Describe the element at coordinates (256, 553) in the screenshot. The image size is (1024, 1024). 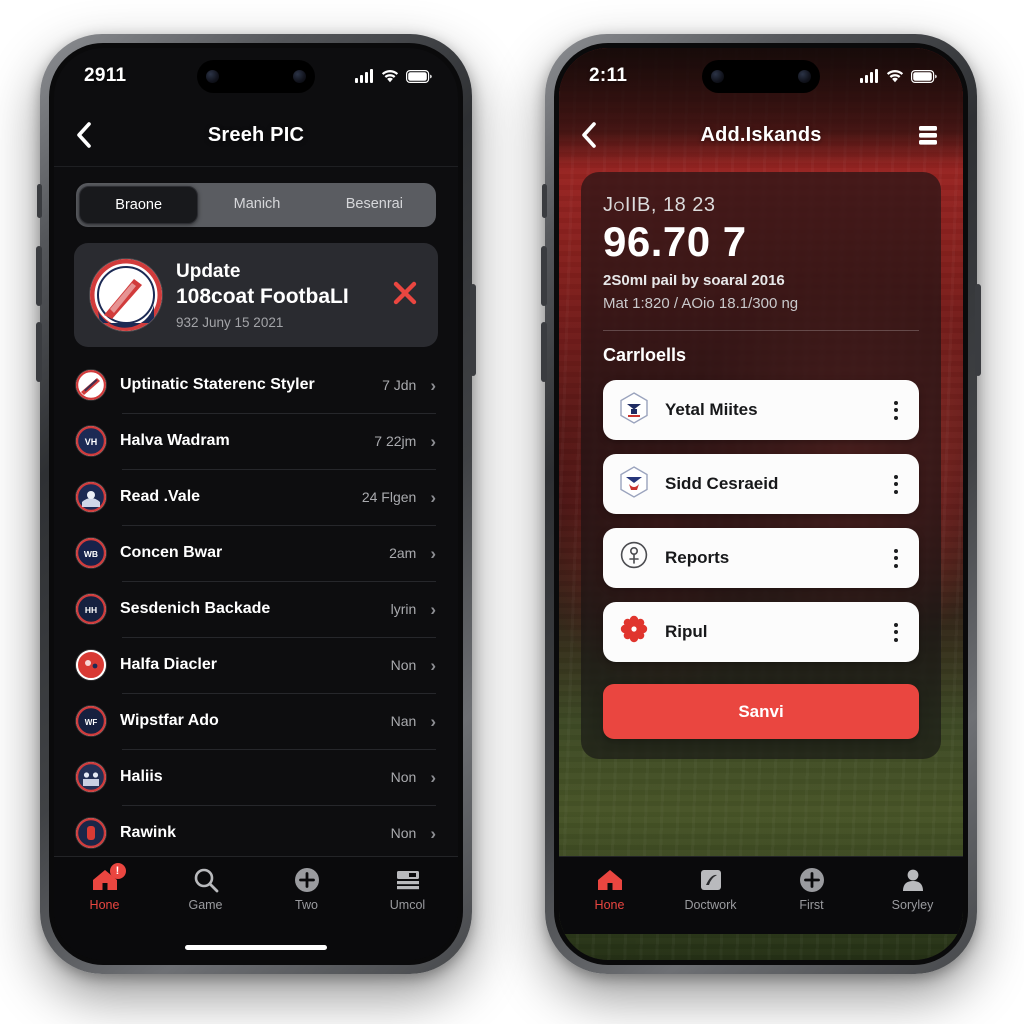
I see `list-item: WB Concen Bwar 2am ›` at that location.